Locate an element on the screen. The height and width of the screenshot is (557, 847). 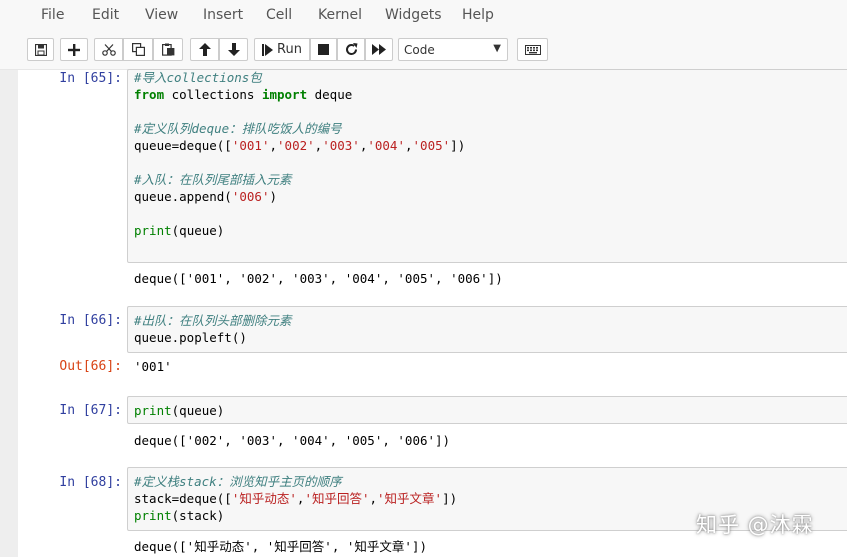
code-token: stack=deque([ is located at coordinates (183, 498).